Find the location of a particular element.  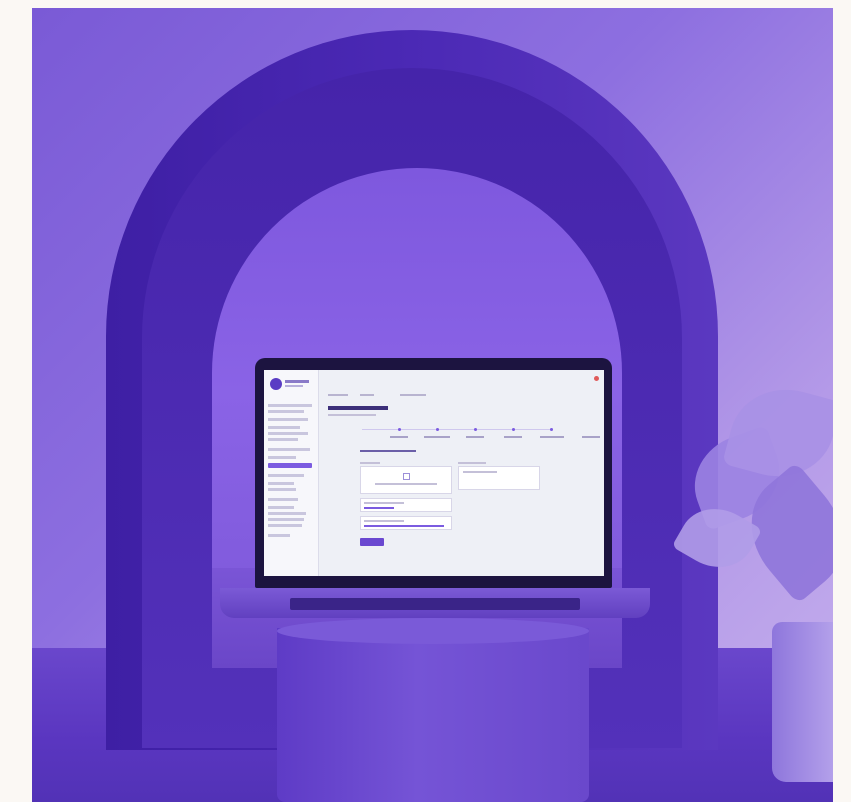

logo-subtext is located at coordinates (294, 386).